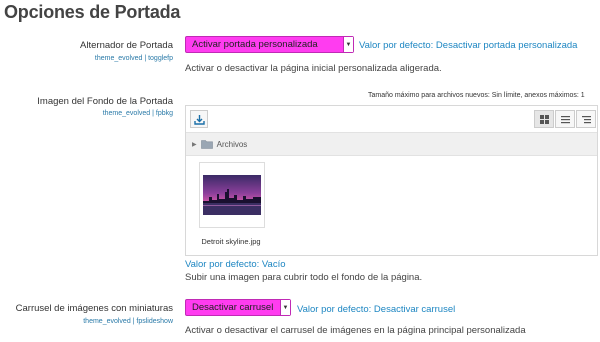  What do you see at coordinates (231, 241) in the screenshot?
I see `file-name: Detroit skyline.jpg` at bounding box center [231, 241].